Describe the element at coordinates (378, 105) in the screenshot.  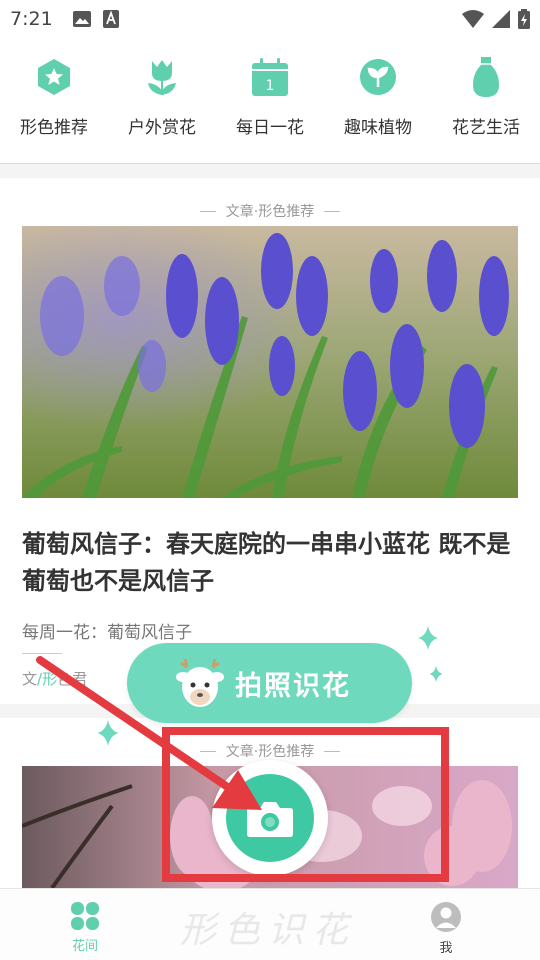
I see `category-item-fun-plants: 趣味植物` at that location.